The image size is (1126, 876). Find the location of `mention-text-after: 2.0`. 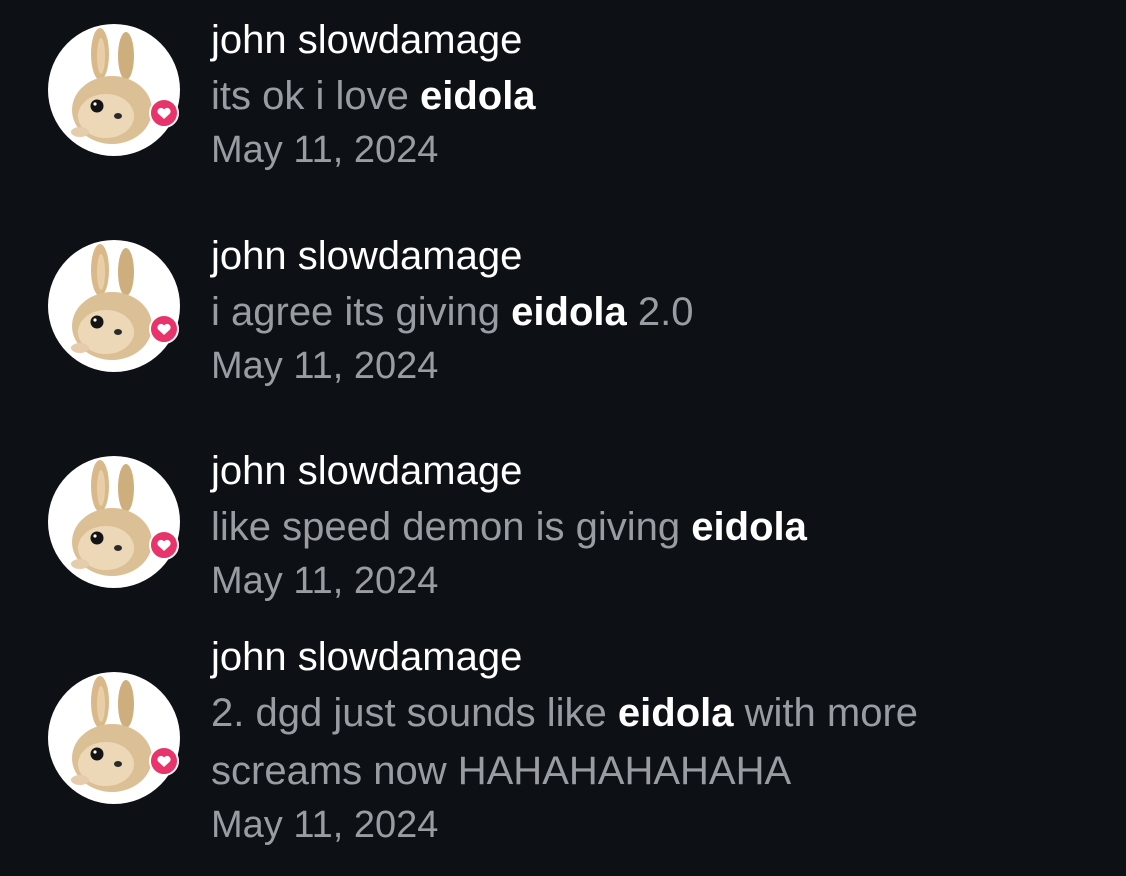

mention-text-after: 2.0 is located at coordinates (660, 312).